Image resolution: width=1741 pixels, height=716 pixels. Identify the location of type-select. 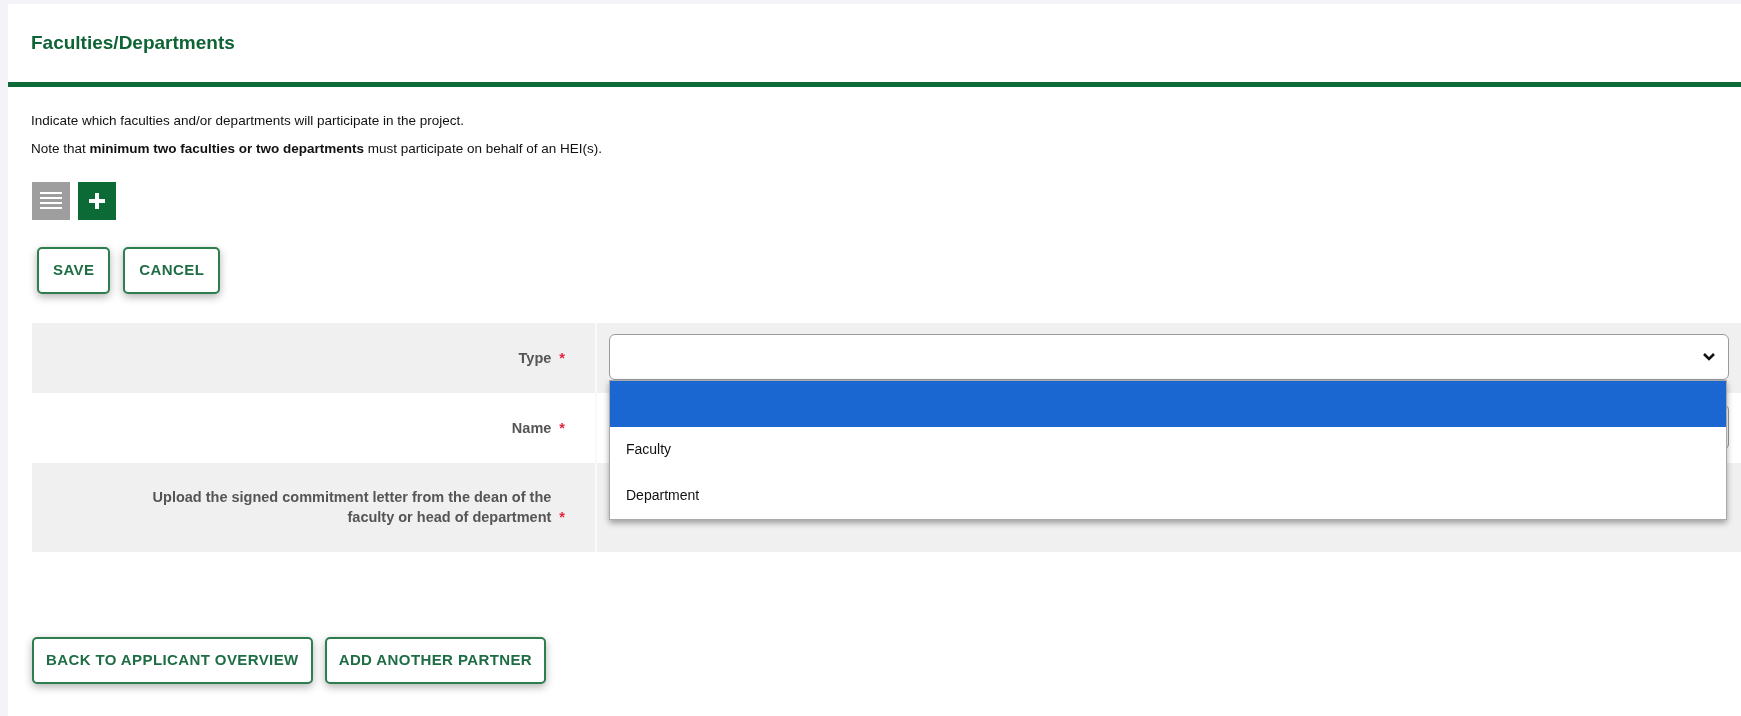
(1169, 356).